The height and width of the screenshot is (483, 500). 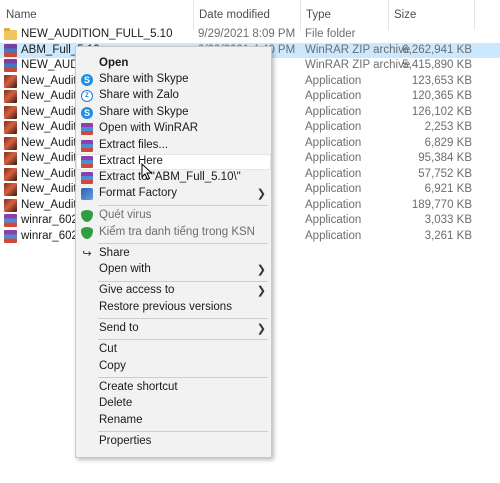 What do you see at coordinates (173, 216) in the screenshot?
I see `menu-item-scan-virus: Quét virus` at bounding box center [173, 216].